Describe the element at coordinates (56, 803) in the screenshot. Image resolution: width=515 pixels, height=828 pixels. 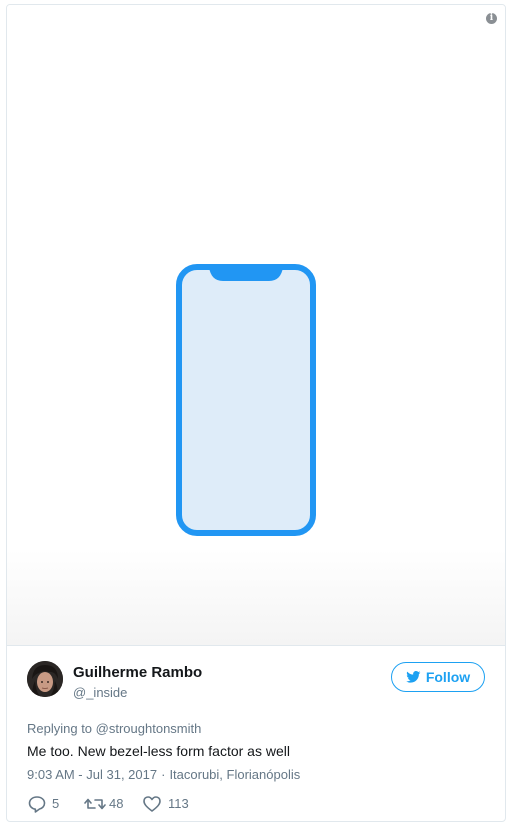
I see `reply-count: 5` at that location.